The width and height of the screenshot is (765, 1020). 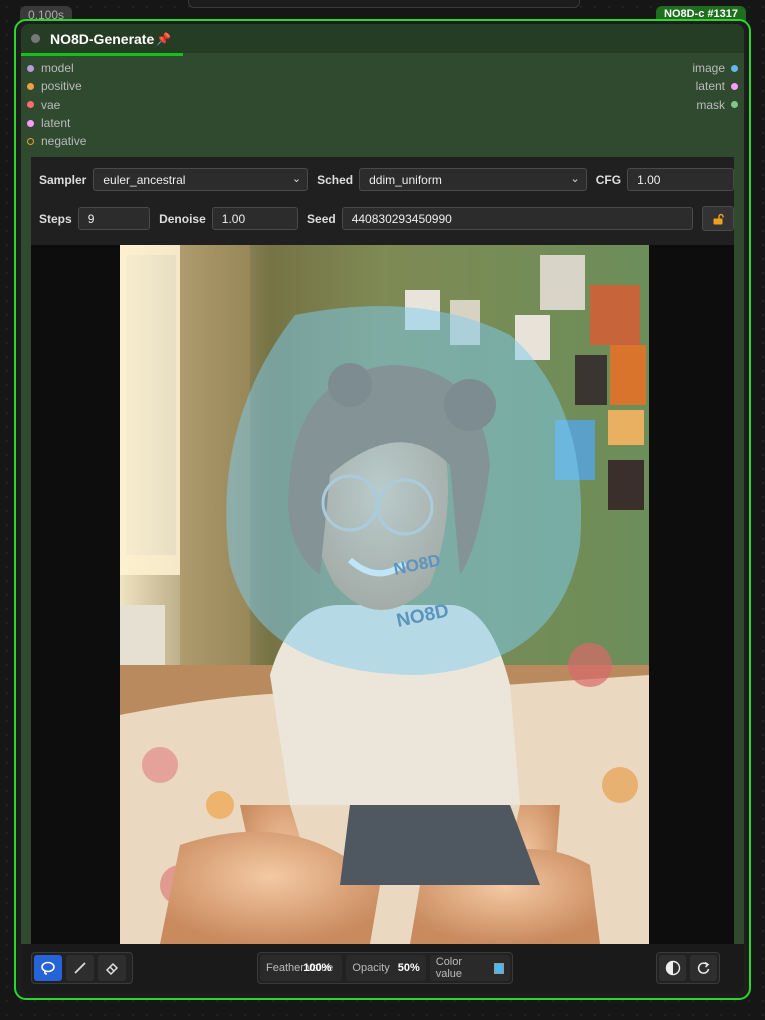 I want to click on steps-label: Steps, so click(x=55, y=218).